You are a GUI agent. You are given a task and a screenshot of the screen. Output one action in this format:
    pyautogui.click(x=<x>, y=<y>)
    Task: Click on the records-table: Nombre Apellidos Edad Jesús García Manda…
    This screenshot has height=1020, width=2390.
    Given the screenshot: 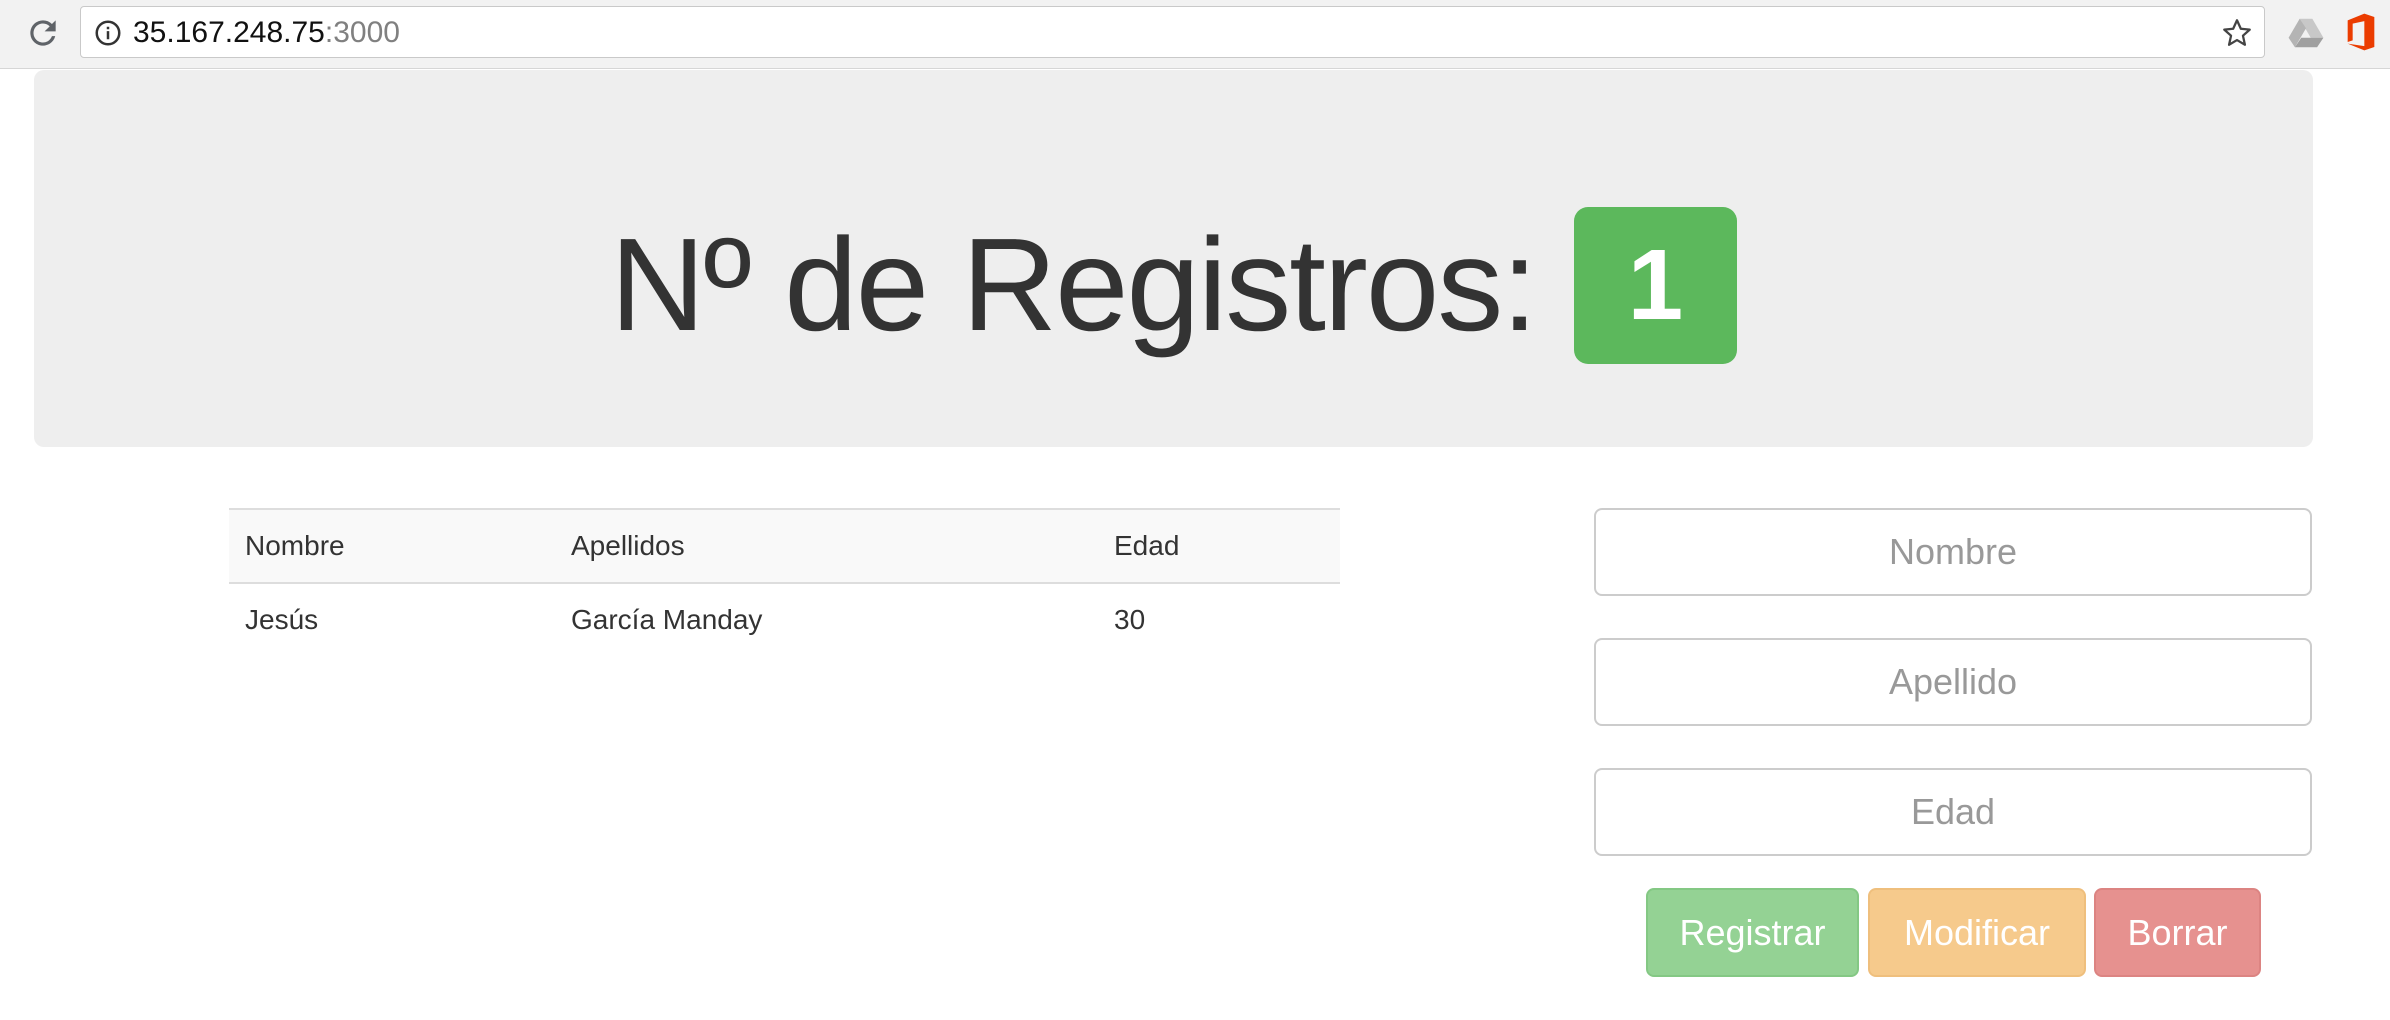 What is the action you would take?
    pyautogui.click(x=784, y=582)
    